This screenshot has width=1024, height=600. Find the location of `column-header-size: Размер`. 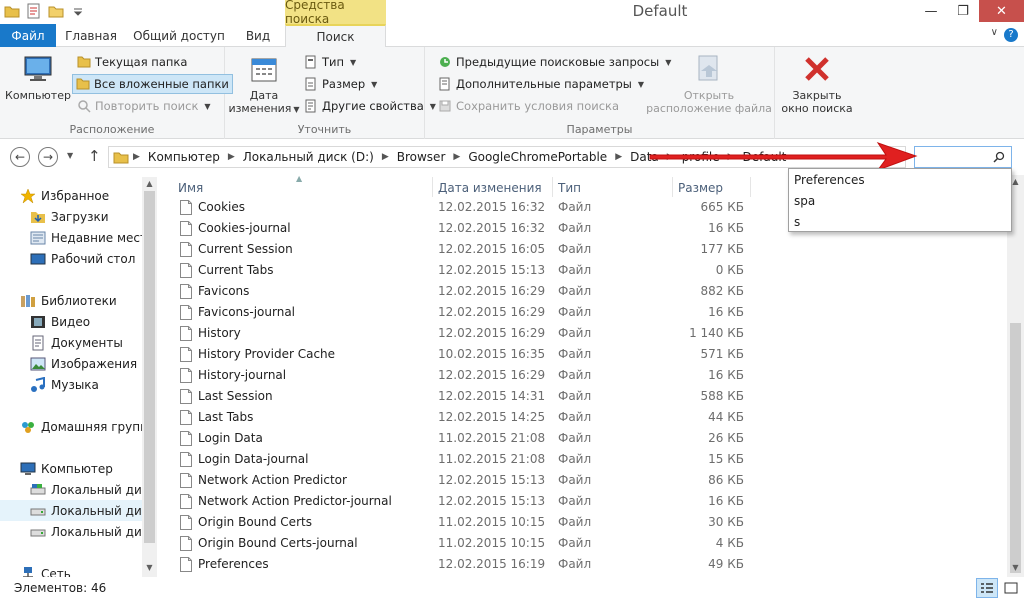

column-header-size: Размер is located at coordinates (700, 188).